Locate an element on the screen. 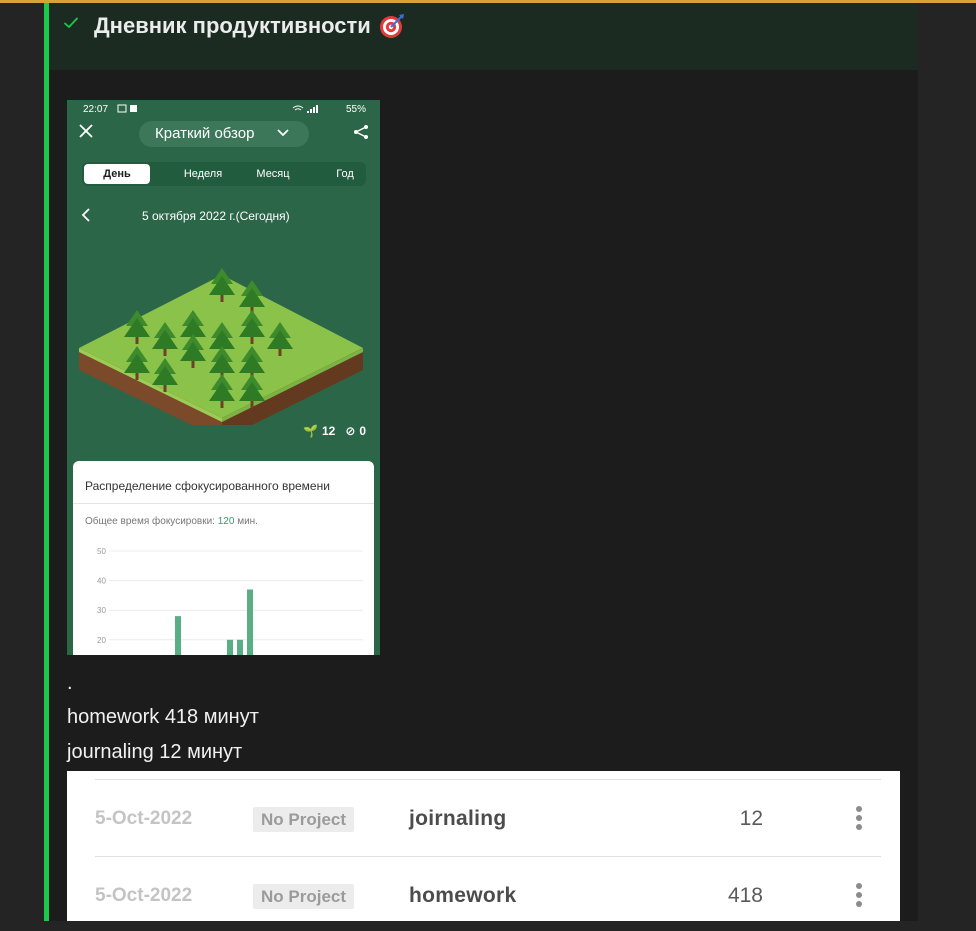 The width and height of the screenshot is (976, 931). chevron-left-icon is located at coordinates (86, 215).